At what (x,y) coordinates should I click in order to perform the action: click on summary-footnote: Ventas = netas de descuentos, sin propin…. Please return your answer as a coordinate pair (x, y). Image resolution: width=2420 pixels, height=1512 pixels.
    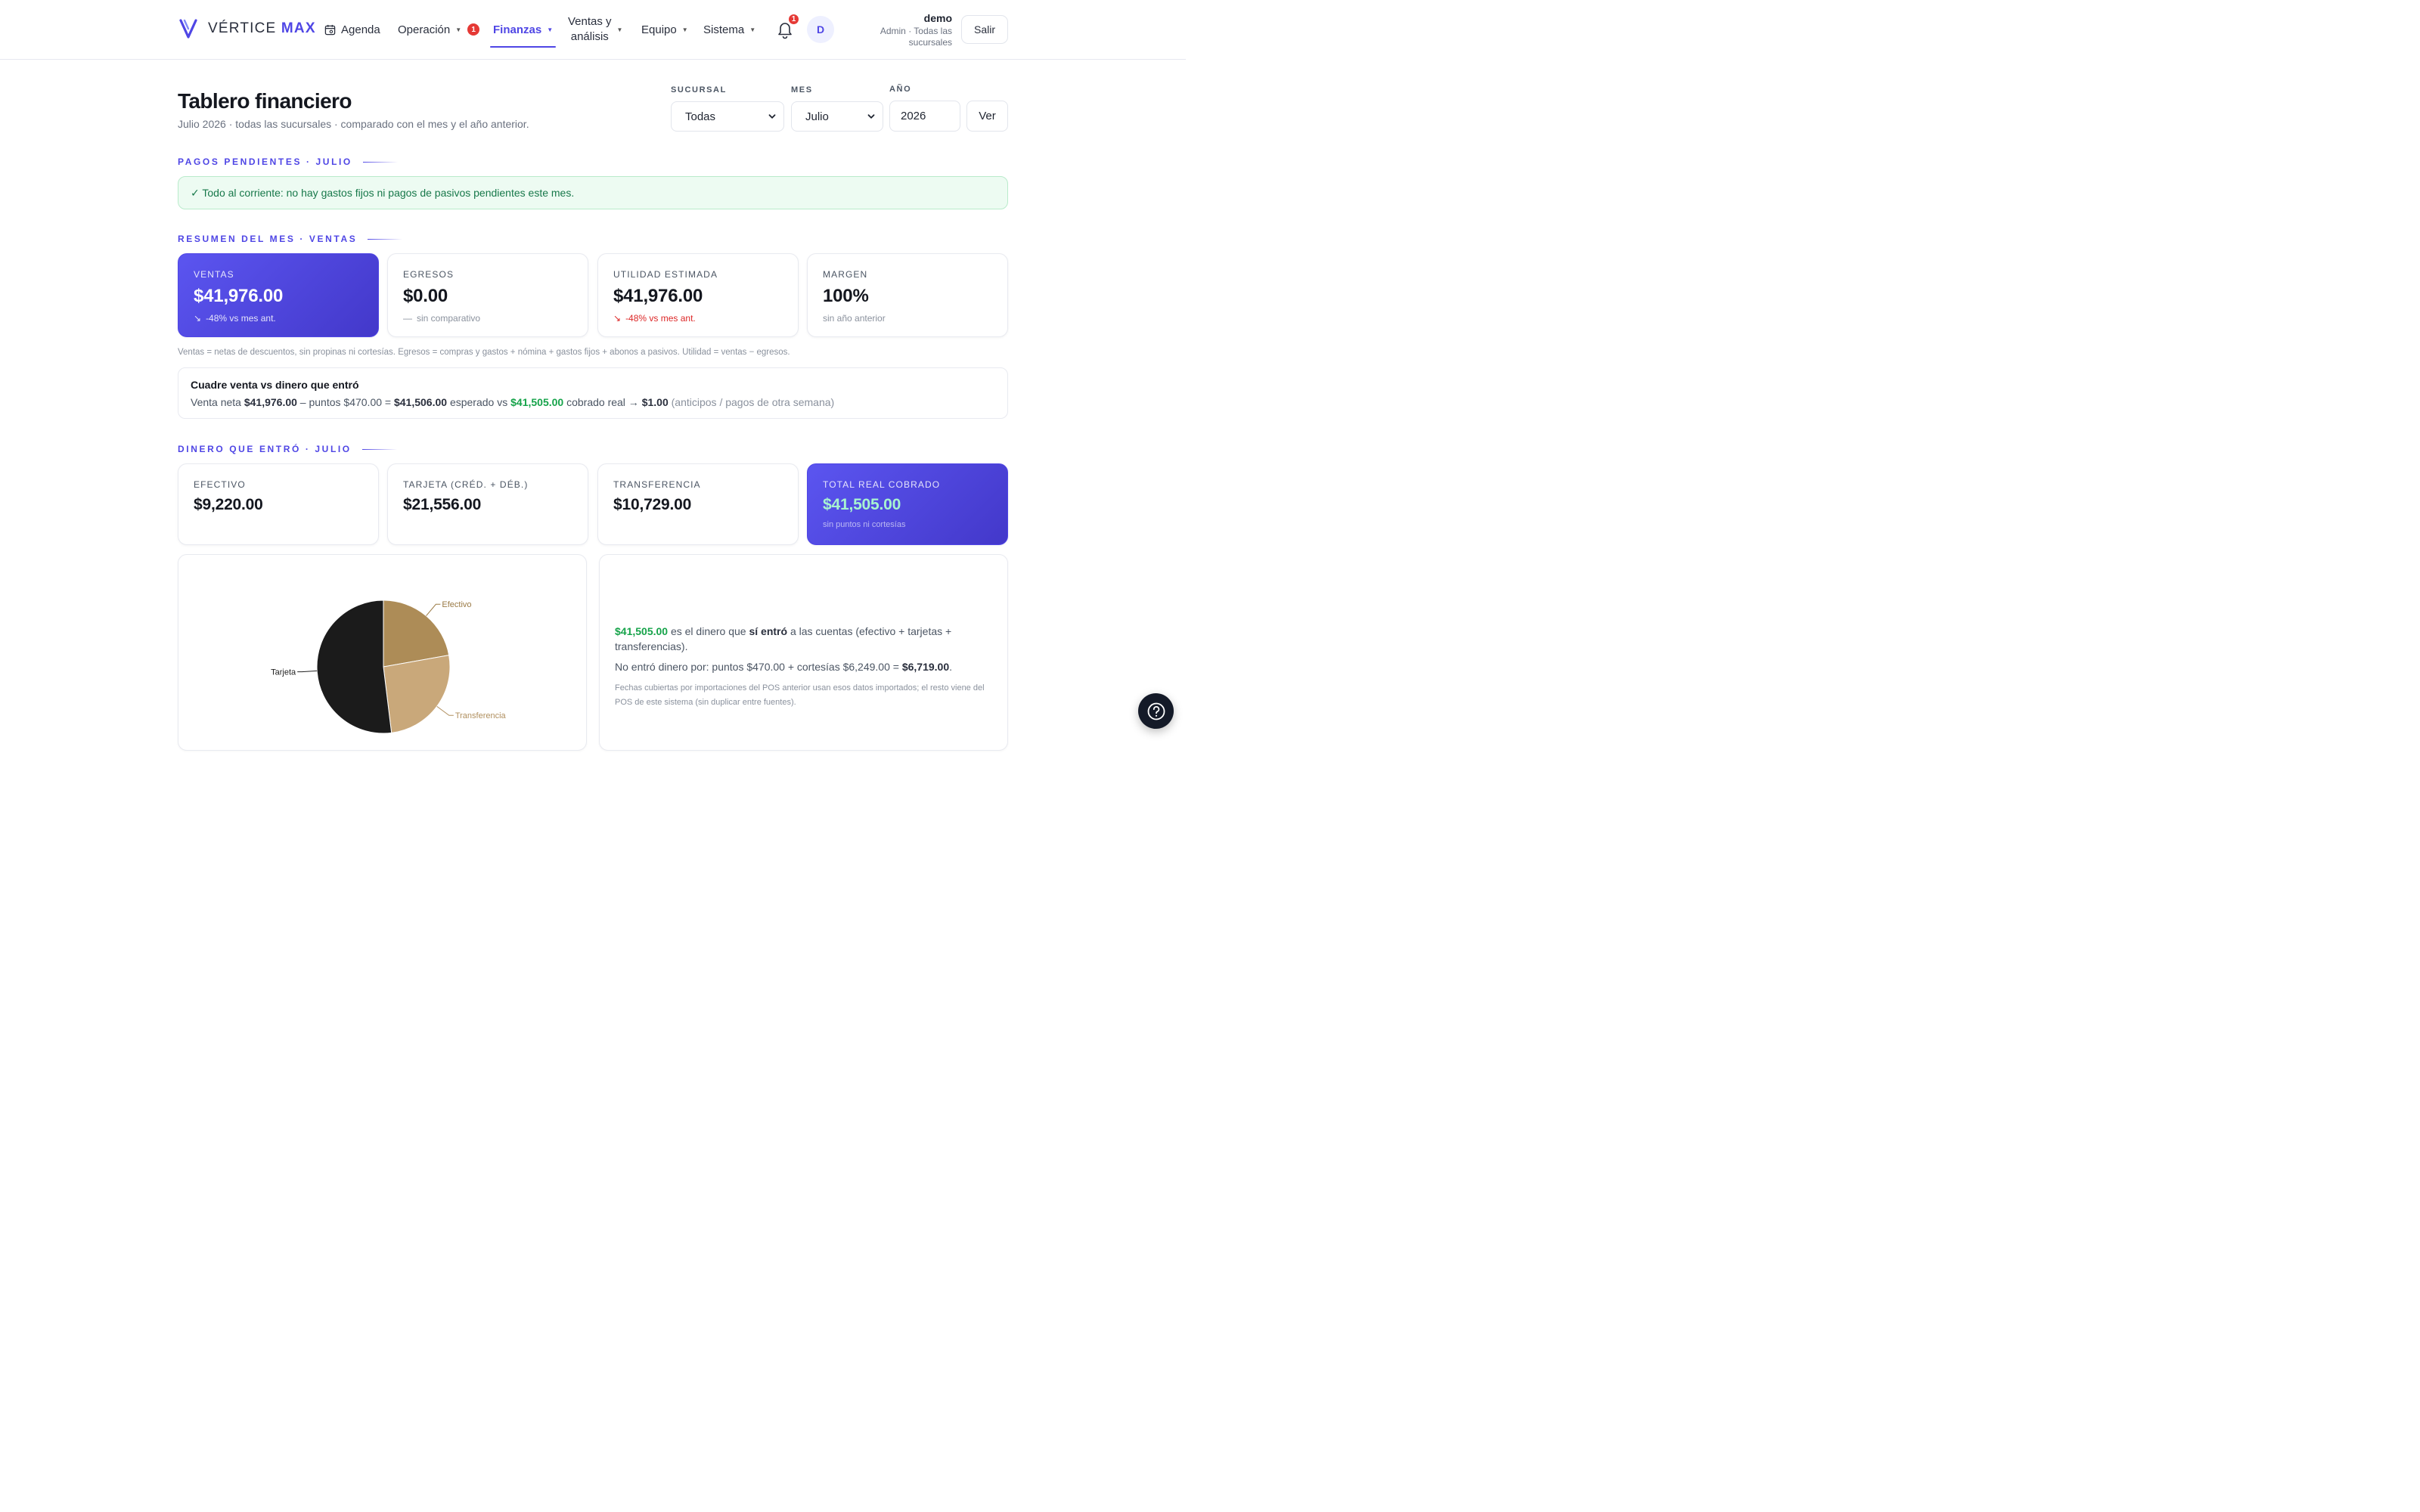
    Looking at the image, I should click on (484, 352).